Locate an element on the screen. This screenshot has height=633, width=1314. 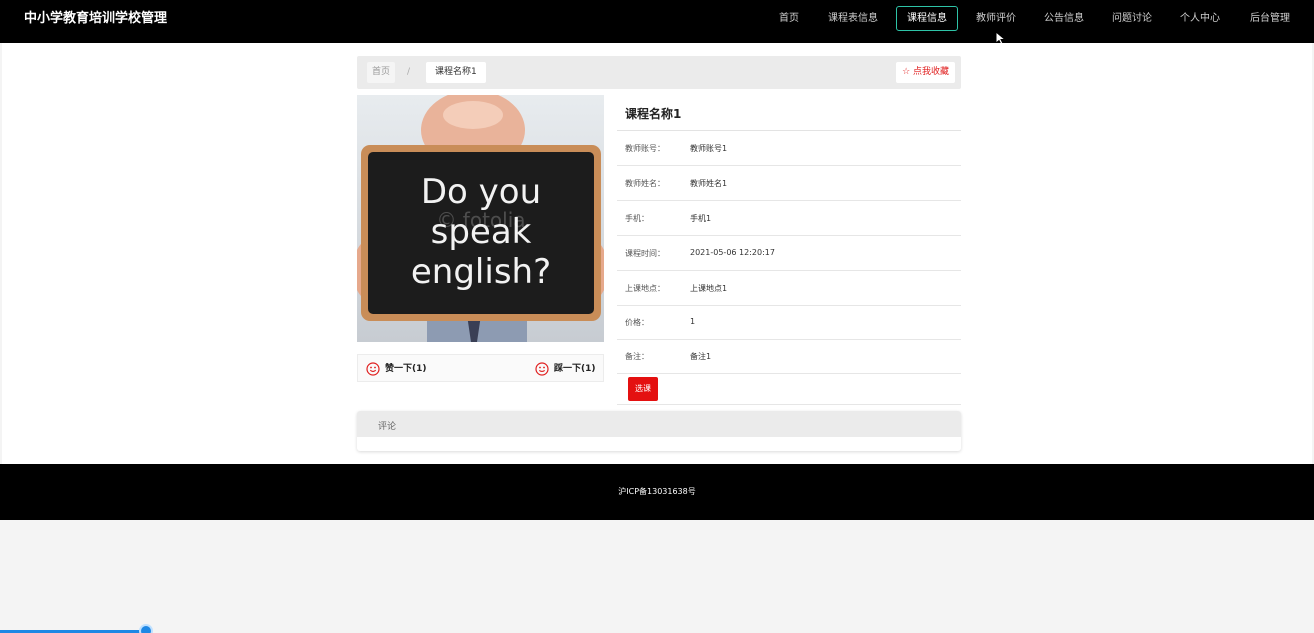
detail-key: 手机： is located at coordinates (637, 218).